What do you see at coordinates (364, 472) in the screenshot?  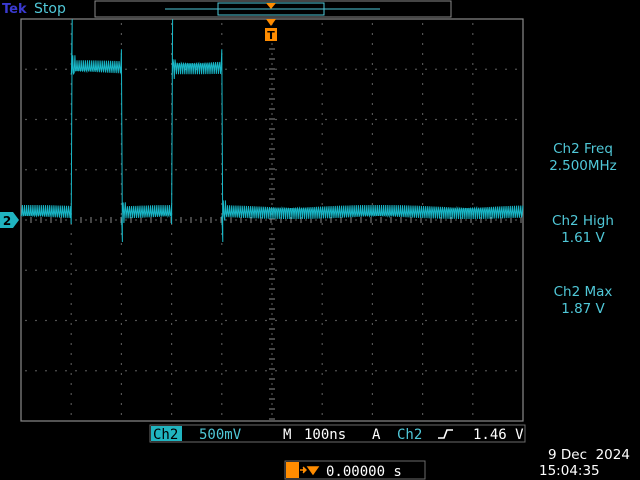 I see `trigger-position-value: 0.00000 s` at bounding box center [364, 472].